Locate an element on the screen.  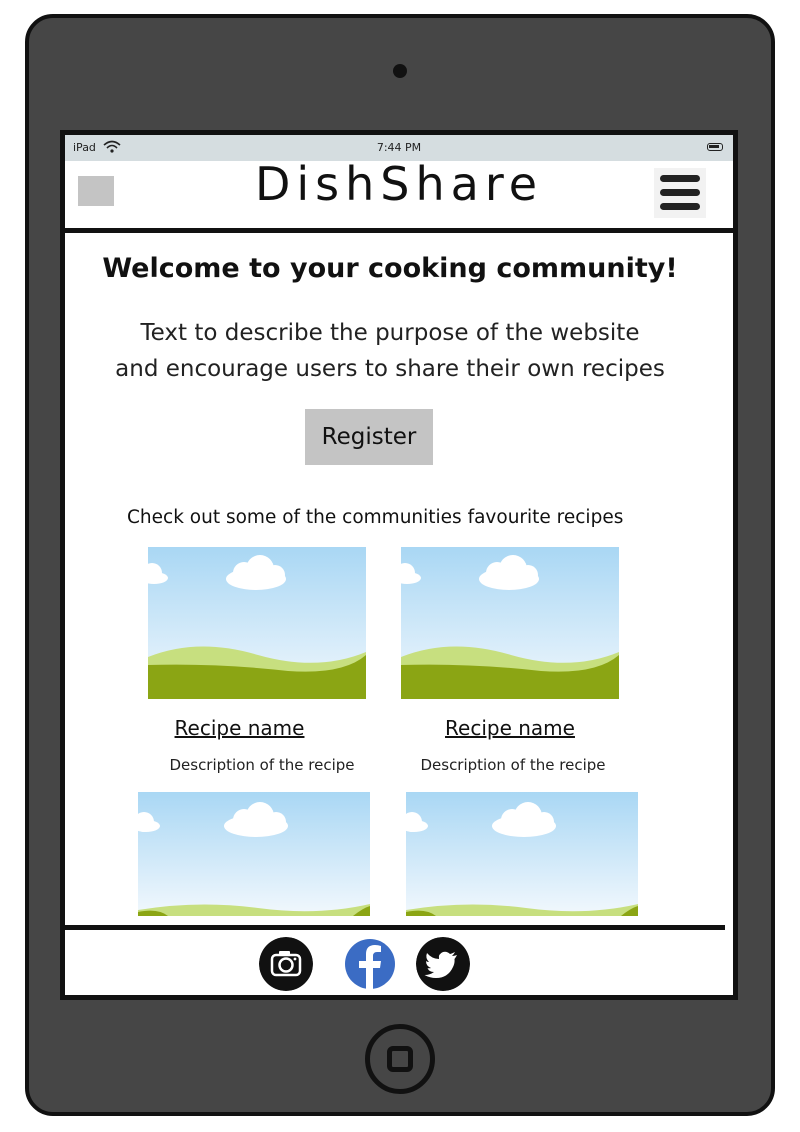
home-button-icon is located at coordinates (400, 1059).